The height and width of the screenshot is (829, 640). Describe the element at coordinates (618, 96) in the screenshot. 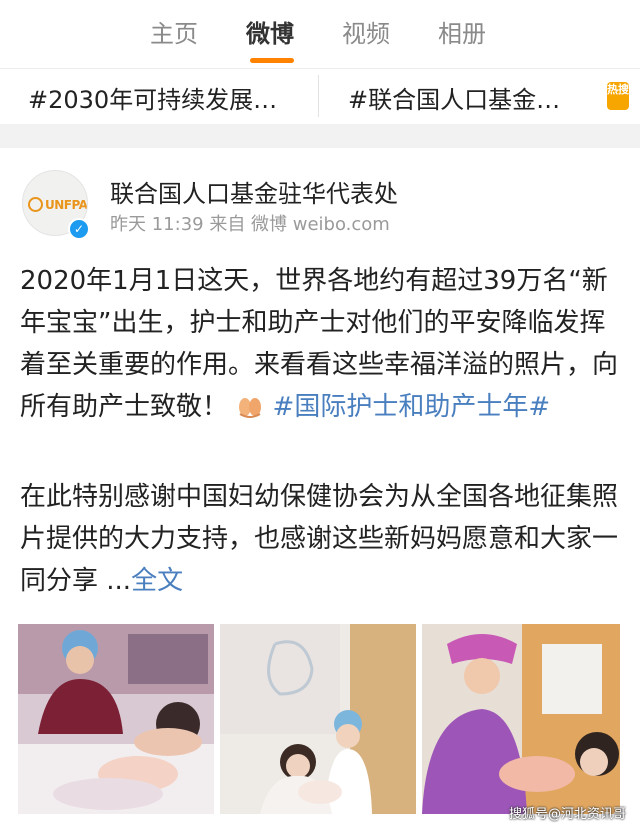

I see `hot-badge-icon: 热搜` at that location.